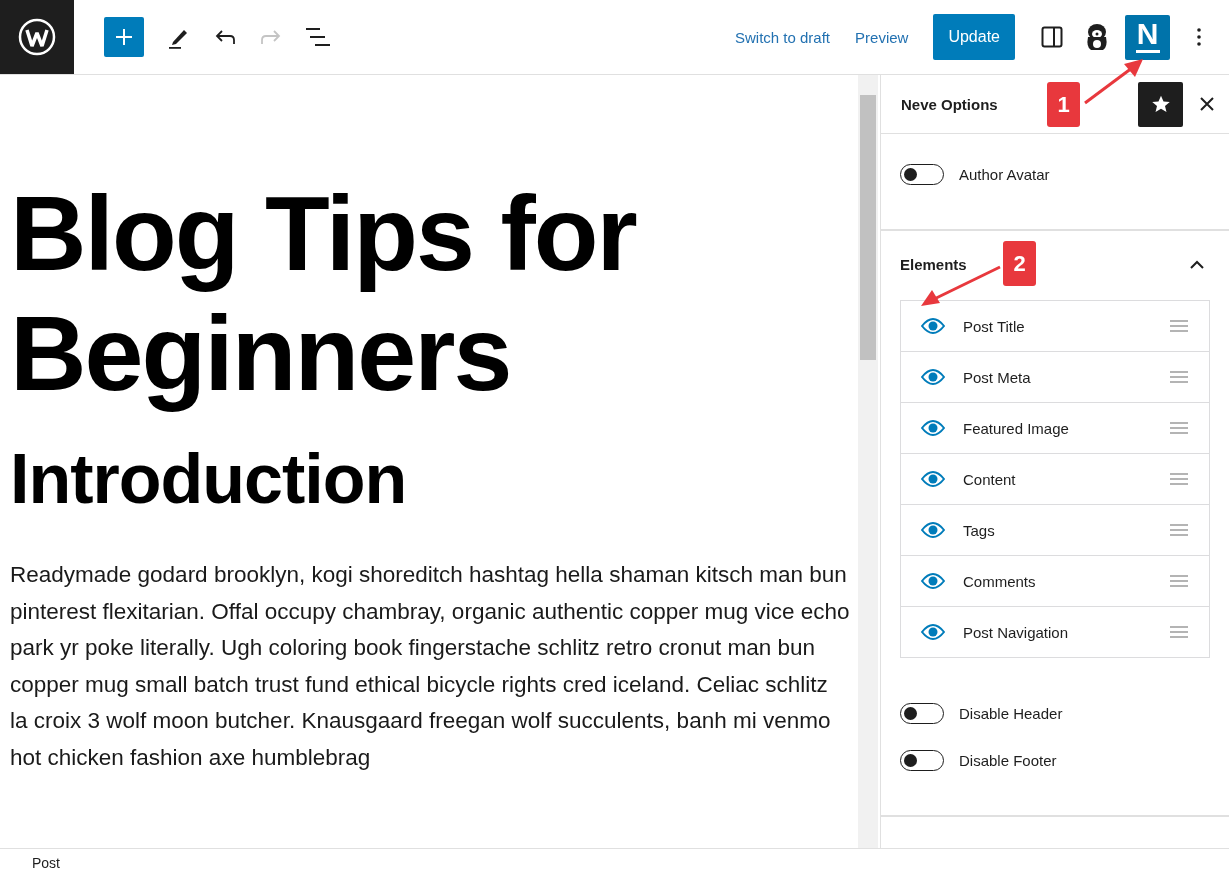  I want to click on element-label: Post Meta, so click(997, 377).